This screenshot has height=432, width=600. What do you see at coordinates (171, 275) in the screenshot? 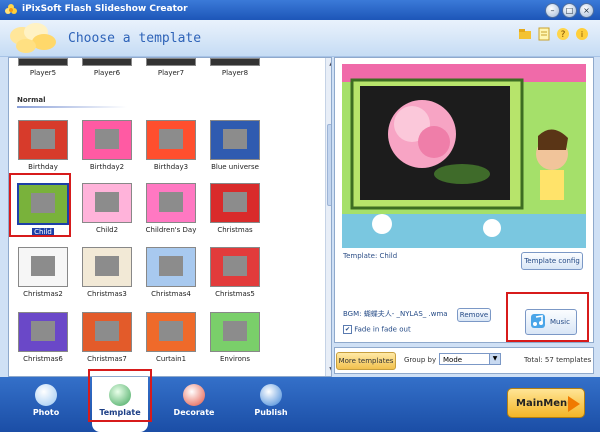
I see `template-item: Christmas4` at bounding box center [171, 275].